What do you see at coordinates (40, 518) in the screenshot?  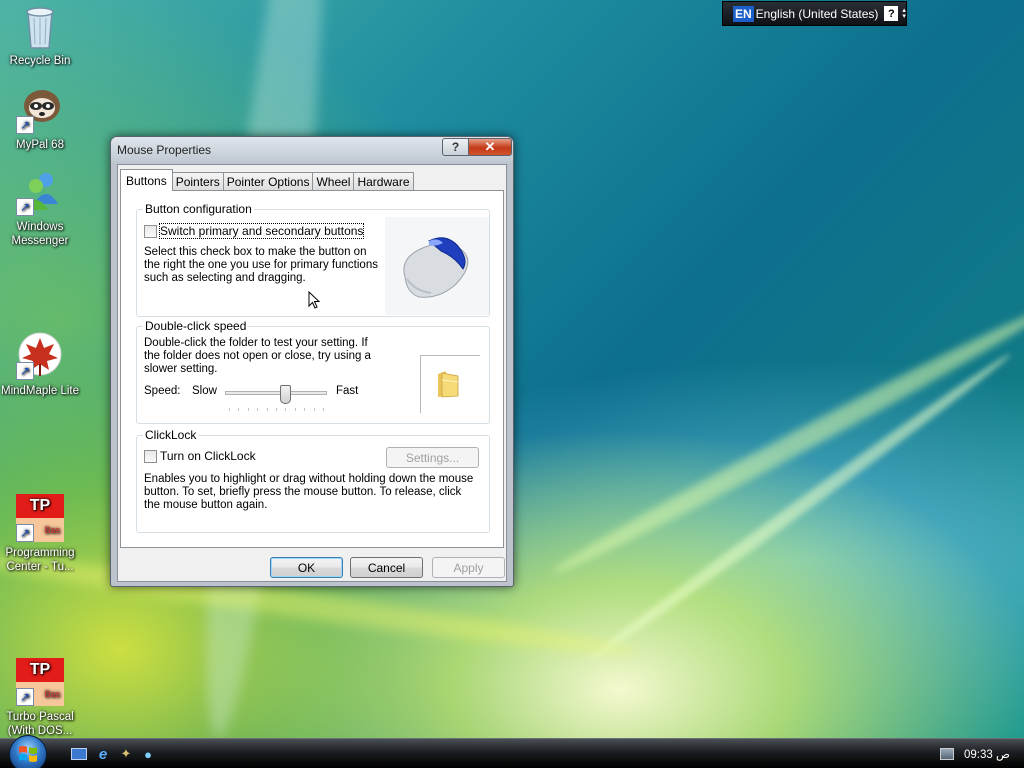 I see `tp-programming-icon: TP Bas ↗` at bounding box center [40, 518].